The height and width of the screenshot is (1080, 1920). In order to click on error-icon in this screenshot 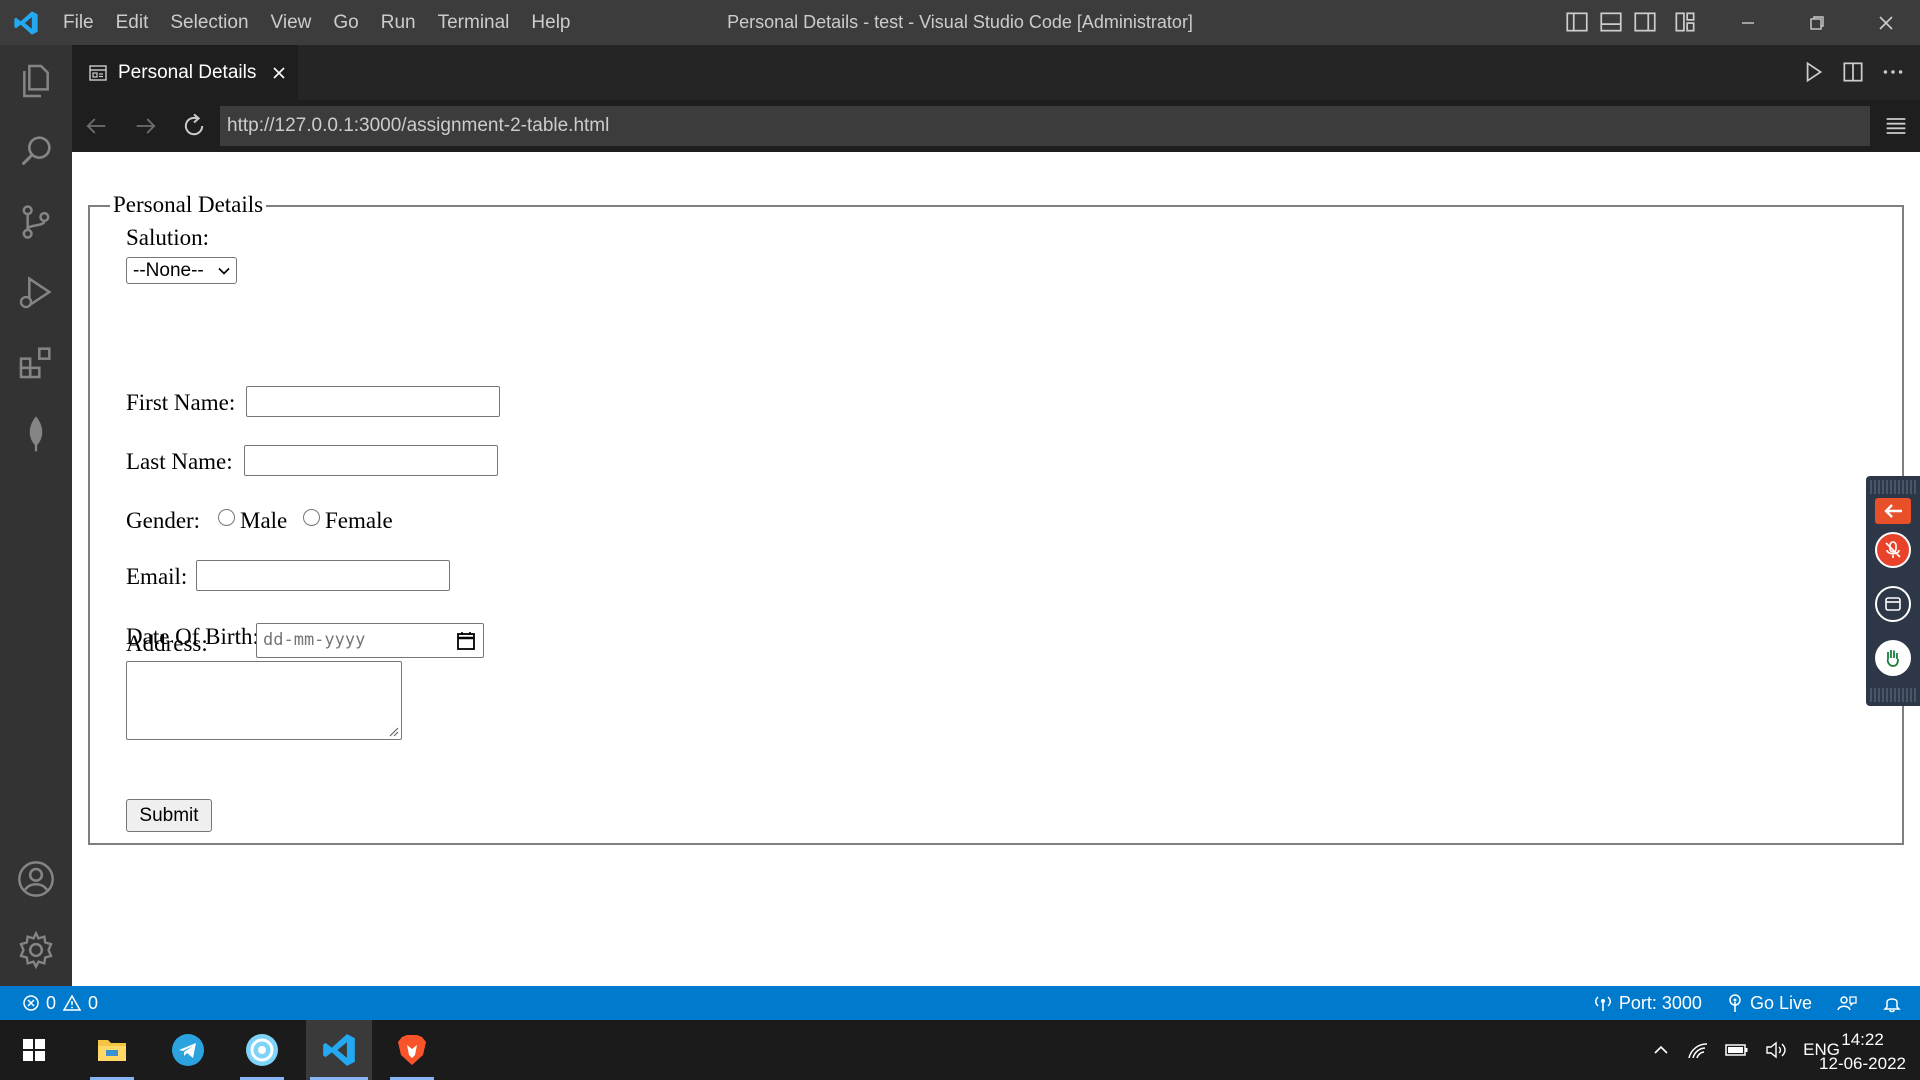, I will do `click(31, 1003)`.